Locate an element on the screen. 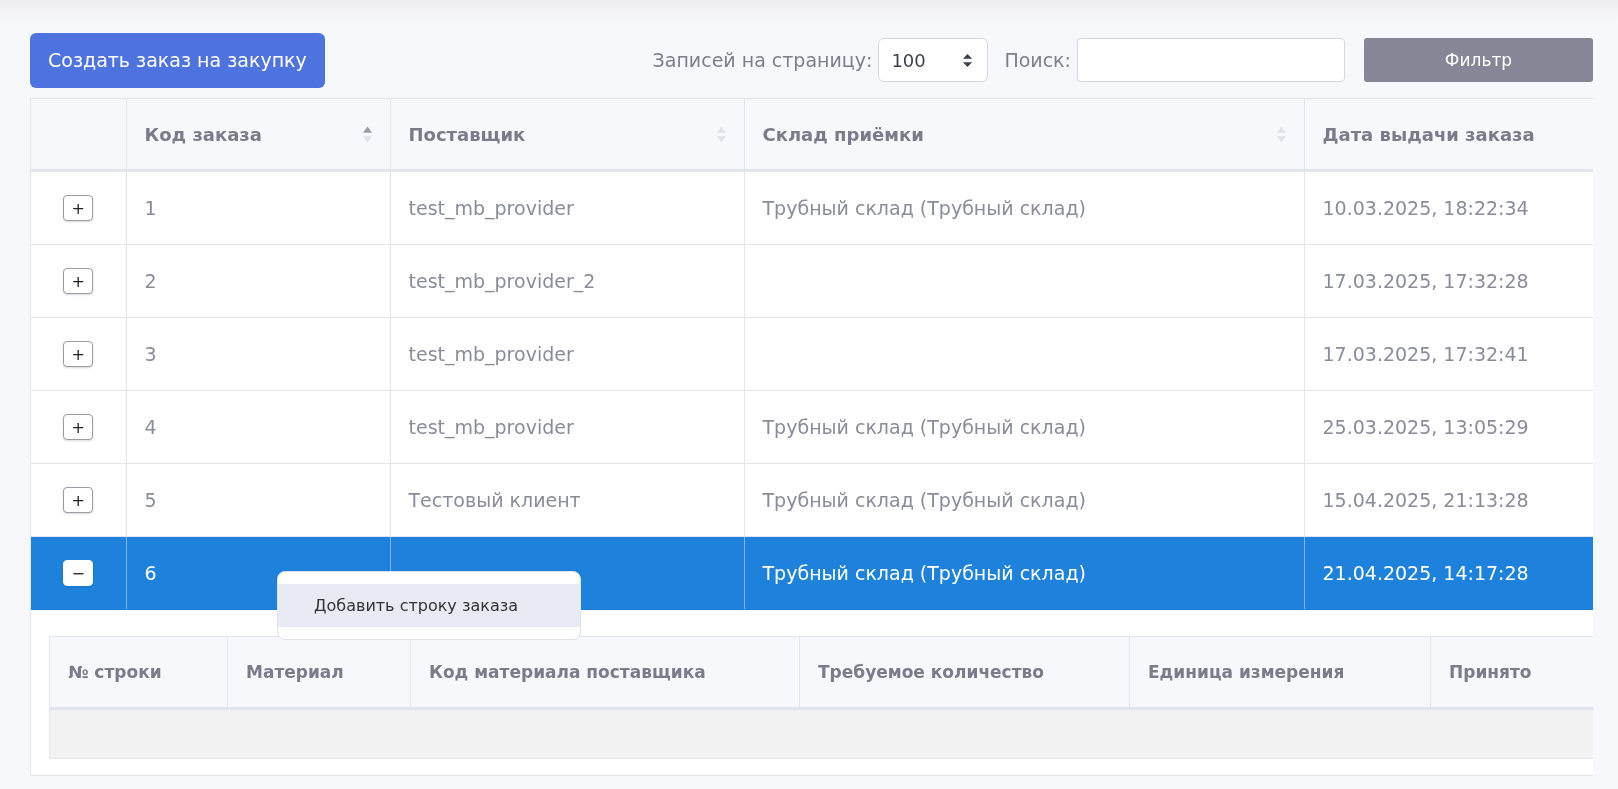 The height and width of the screenshot is (789, 1618). page-size-label: Записей на страницу: is located at coordinates (762, 60).